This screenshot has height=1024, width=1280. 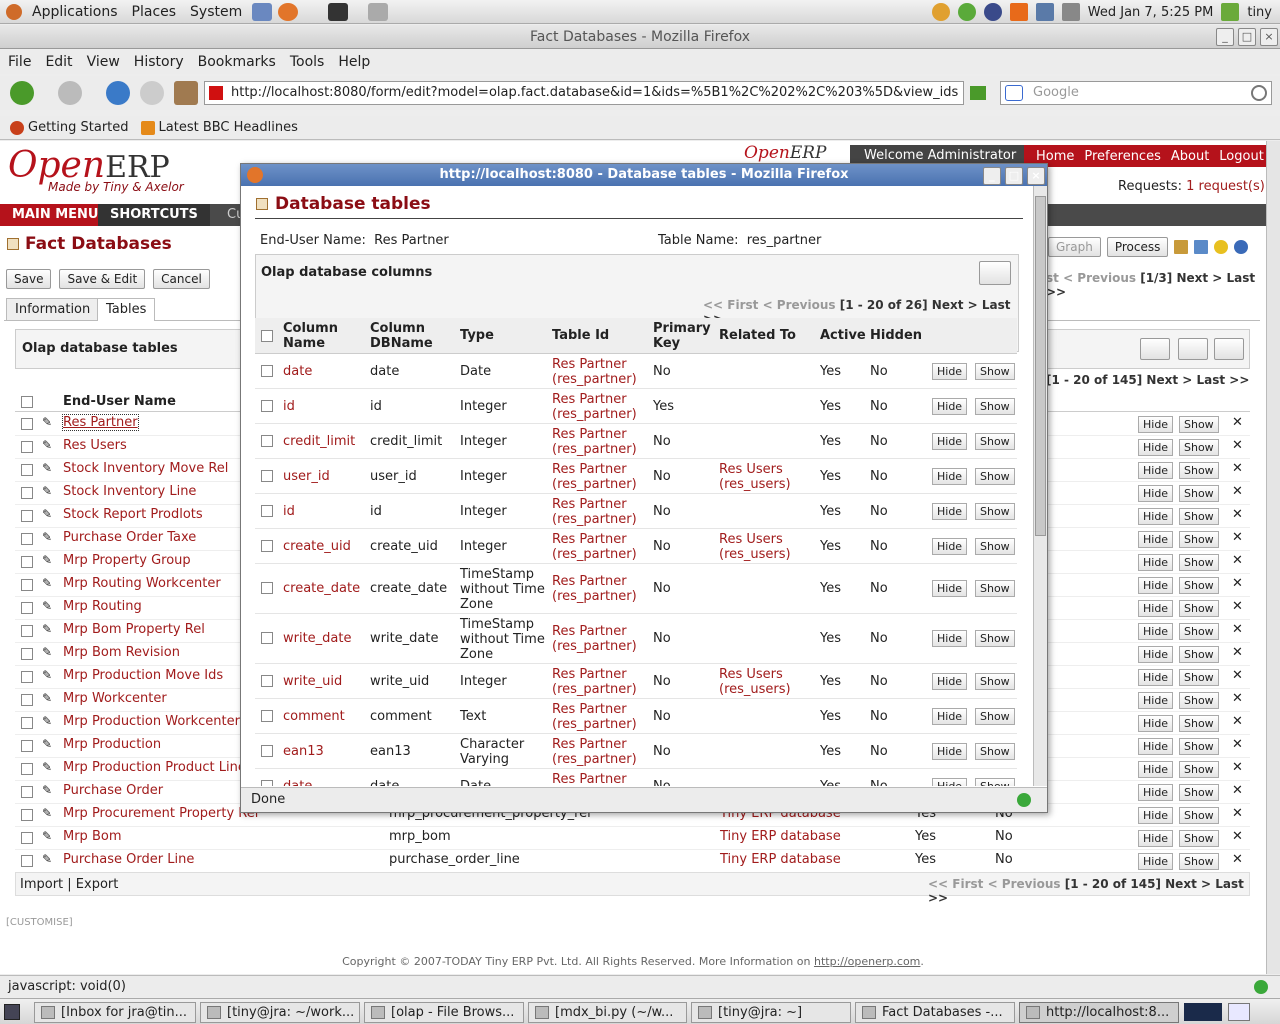 What do you see at coordinates (160, 813) in the screenshot?
I see `row-enduser-name: Mrp Procurement Property Rel` at bounding box center [160, 813].